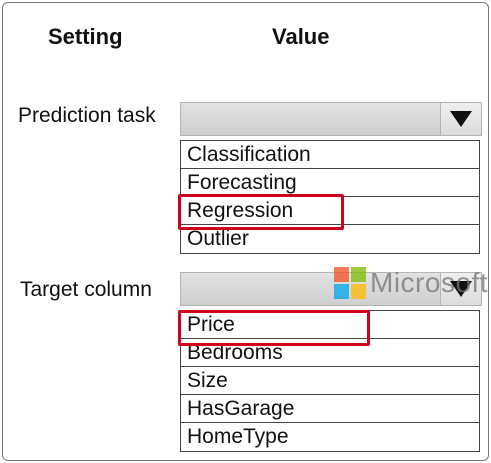 This screenshot has width=491, height=463. Describe the element at coordinates (301, 36) in the screenshot. I see `value-header: Value` at that location.